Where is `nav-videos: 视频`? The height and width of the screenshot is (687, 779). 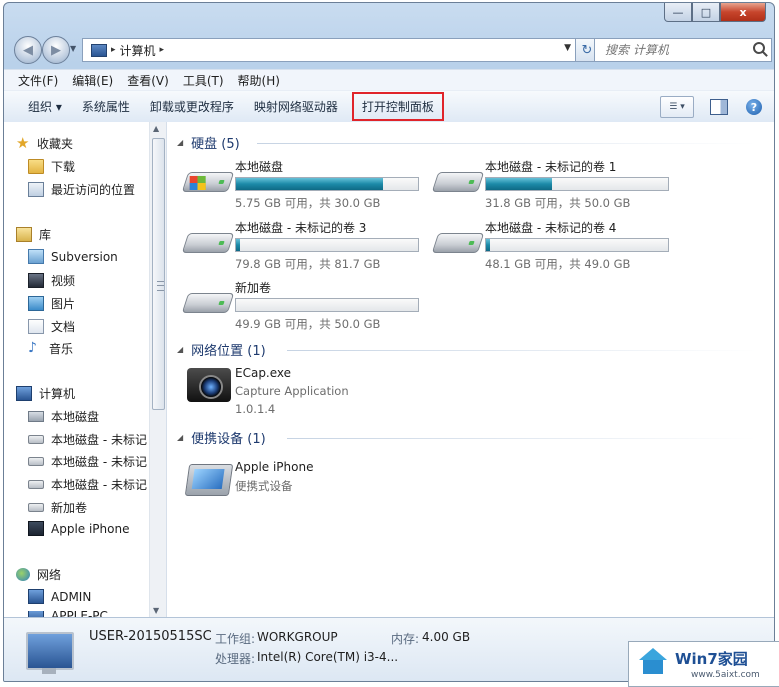
nav-videos: 视频 is located at coordinates (51, 280).